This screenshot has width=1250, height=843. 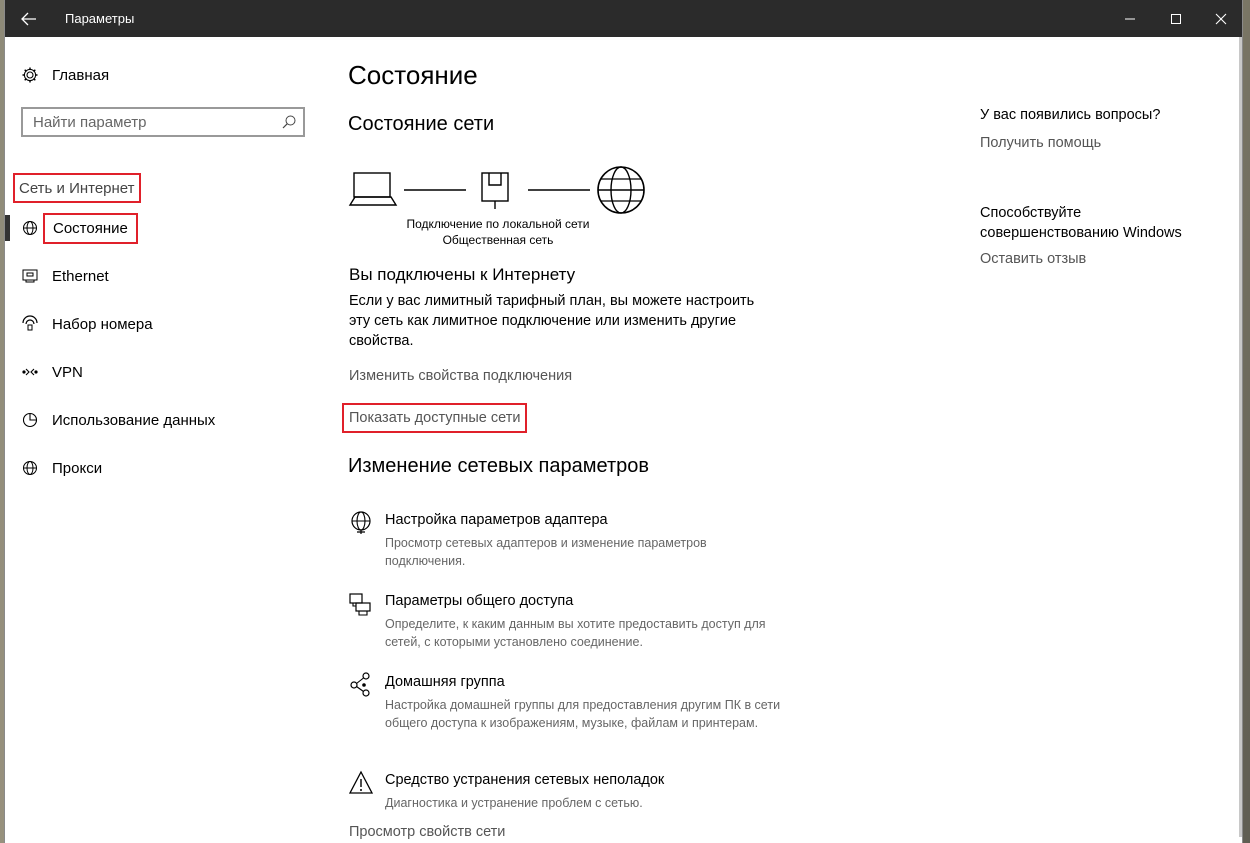 What do you see at coordinates (162, 468) in the screenshot?
I see `sidebar-item-proxy: Прокси` at bounding box center [162, 468].